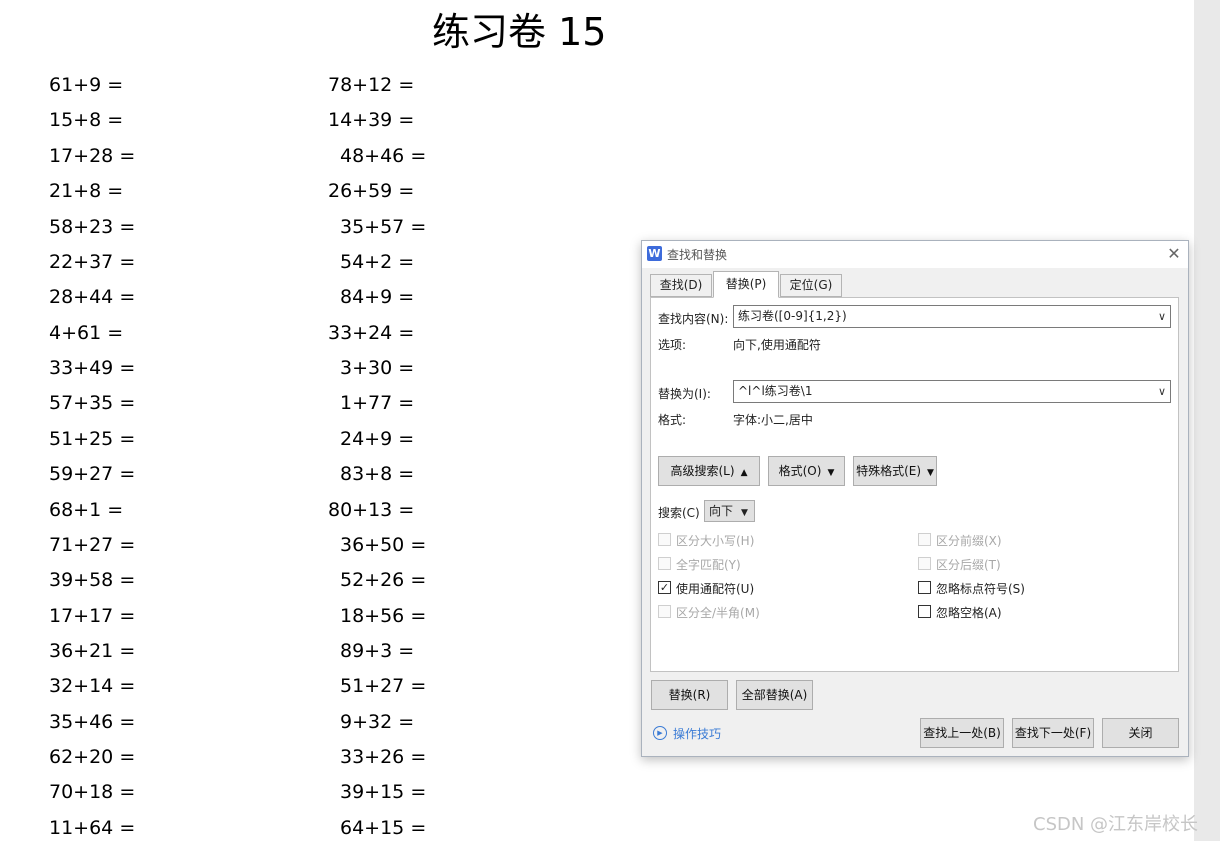 This screenshot has width=1220, height=841. I want to click on collapse-up-icon: ▲, so click(744, 473).